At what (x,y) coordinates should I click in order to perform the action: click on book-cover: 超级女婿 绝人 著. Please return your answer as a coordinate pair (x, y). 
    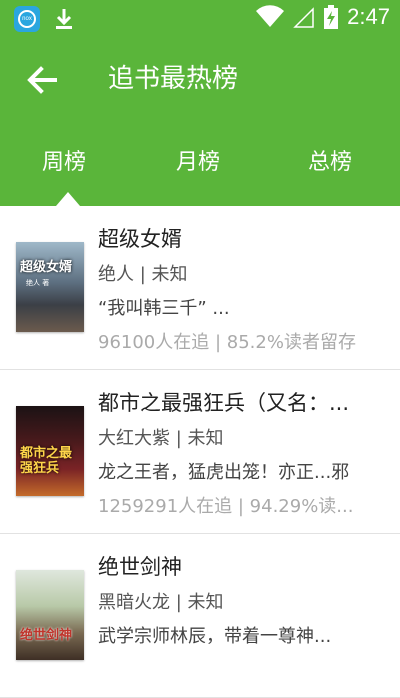
    Looking at the image, I should click on (50, 287).